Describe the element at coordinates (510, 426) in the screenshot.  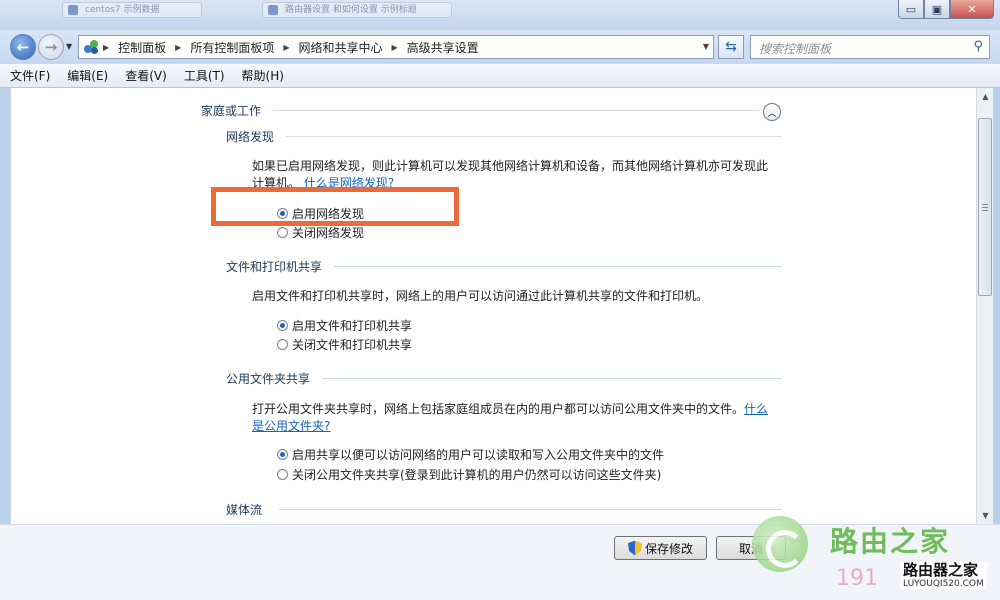
I see `description-line: 是公用文件夹?` at that location.